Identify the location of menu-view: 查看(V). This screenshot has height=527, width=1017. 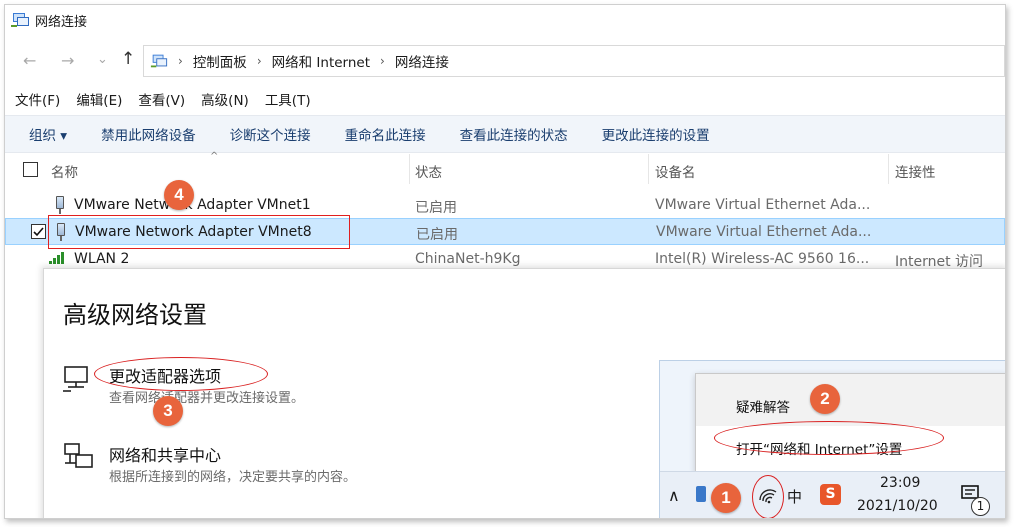
(161, 99).